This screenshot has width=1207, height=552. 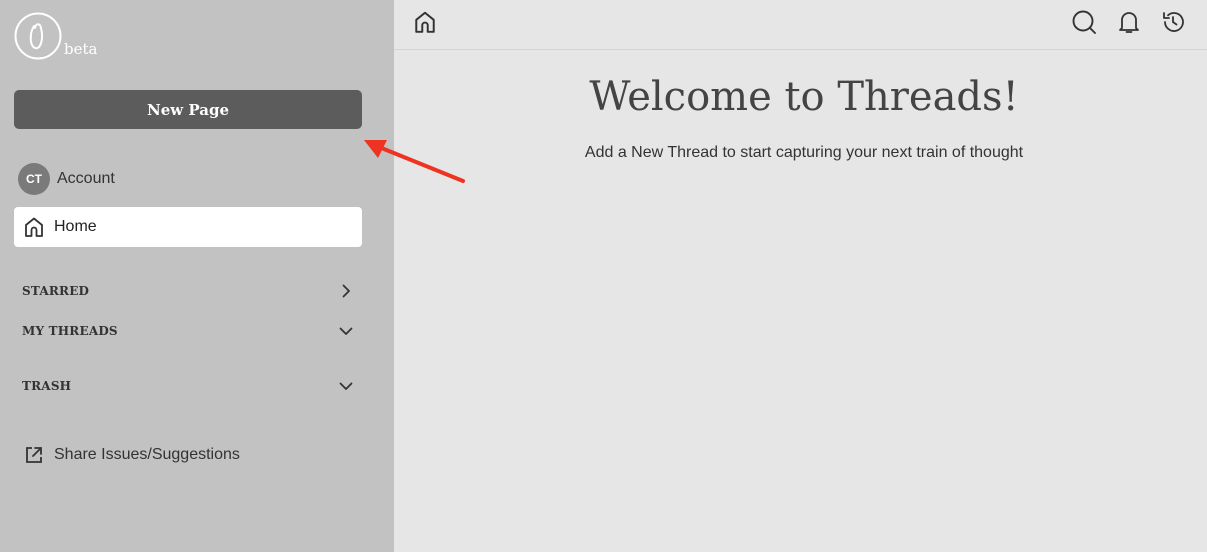 I want to click on section-label: STARRED, so click(x=56, y=291).